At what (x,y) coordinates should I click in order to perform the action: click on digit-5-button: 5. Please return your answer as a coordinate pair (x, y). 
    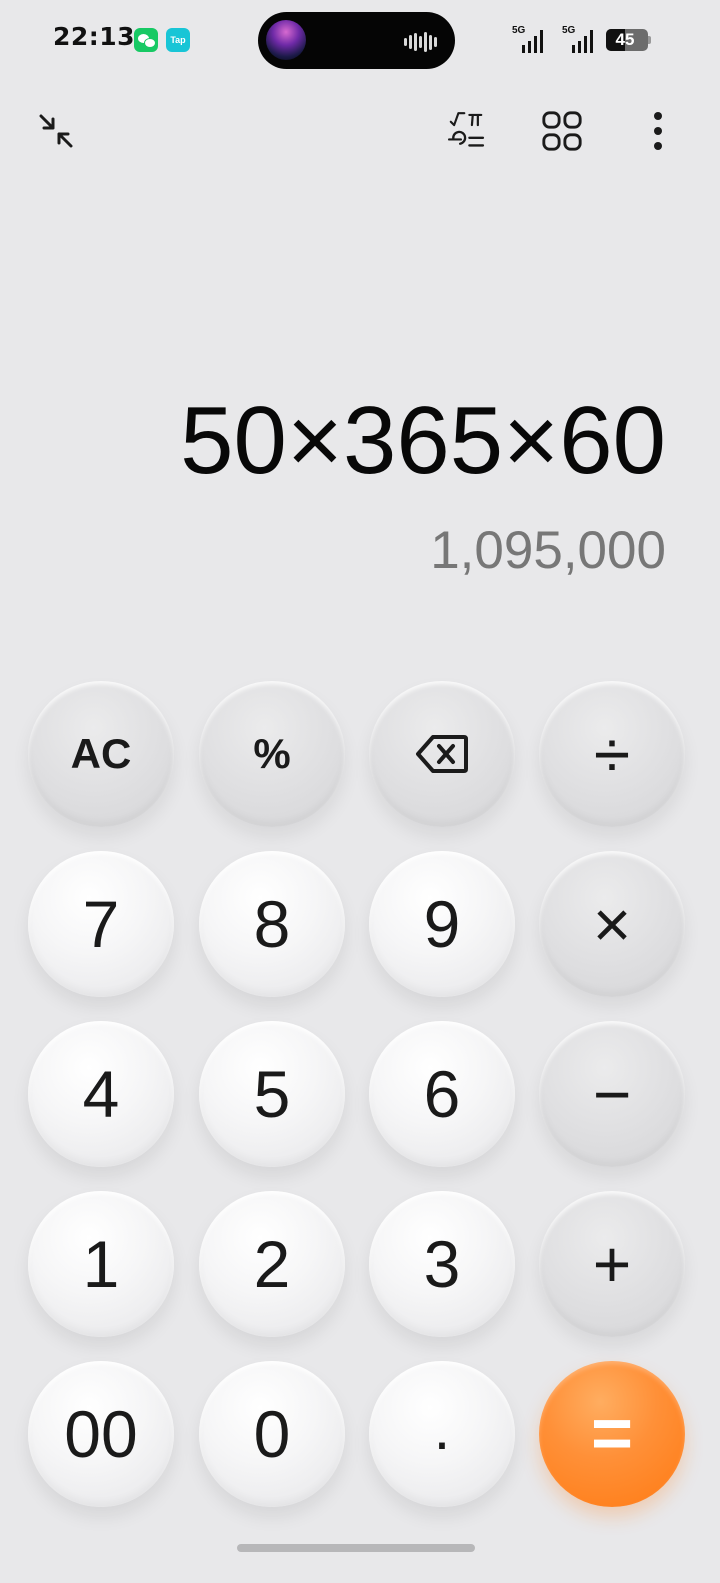
    Looking at the image, I should click on (272, 1094).